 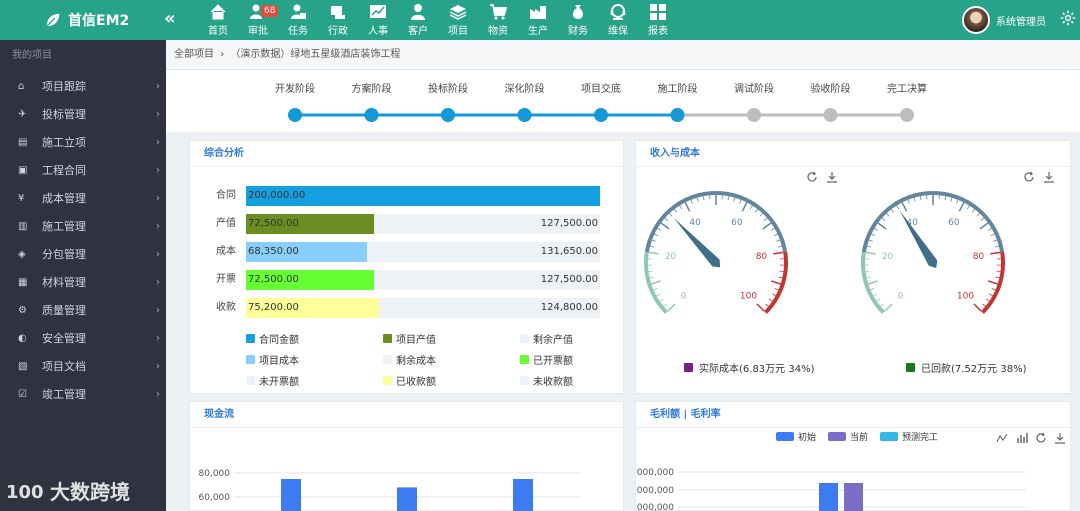 I want to click on nav-item-label: 生产, so click(x=538, y=31).